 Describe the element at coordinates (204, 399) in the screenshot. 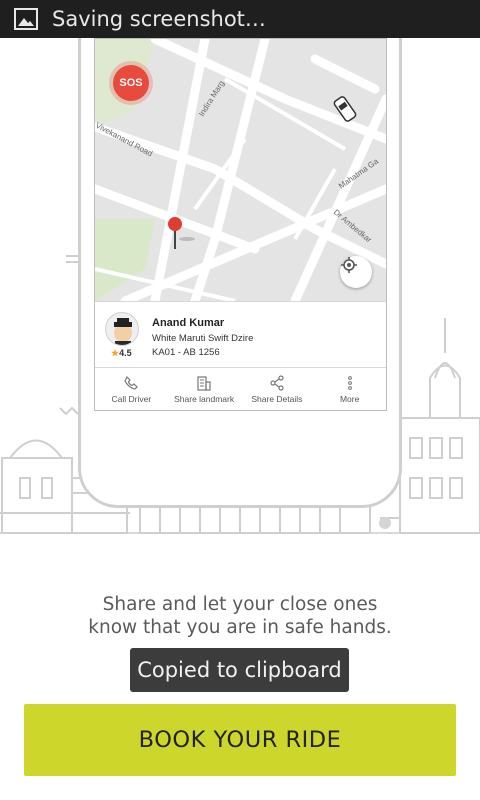

I see `action-label: Share landmark` at that location.